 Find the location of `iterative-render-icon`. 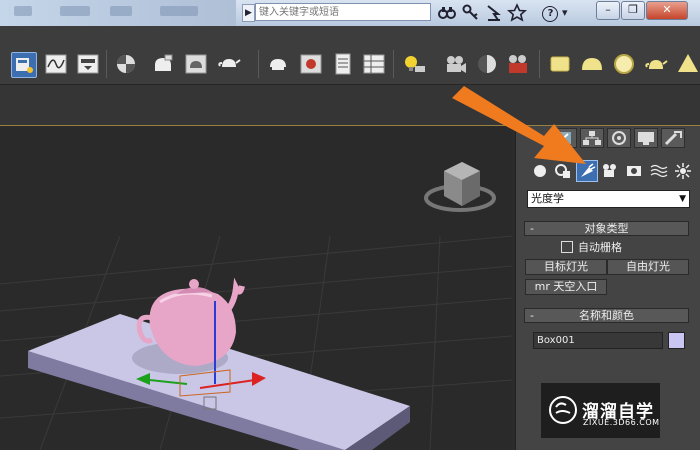

iterative-render-icon is located at coordinates (278, 64).